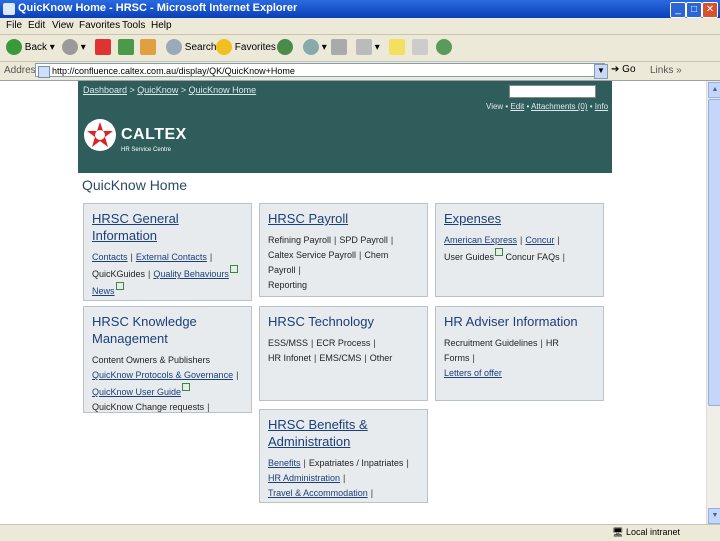 This screenshot has width=720, height=541. I want to click on breadcrumb: Dashboard > QuicKnow > QuicKnow Home, so click(170, 90).